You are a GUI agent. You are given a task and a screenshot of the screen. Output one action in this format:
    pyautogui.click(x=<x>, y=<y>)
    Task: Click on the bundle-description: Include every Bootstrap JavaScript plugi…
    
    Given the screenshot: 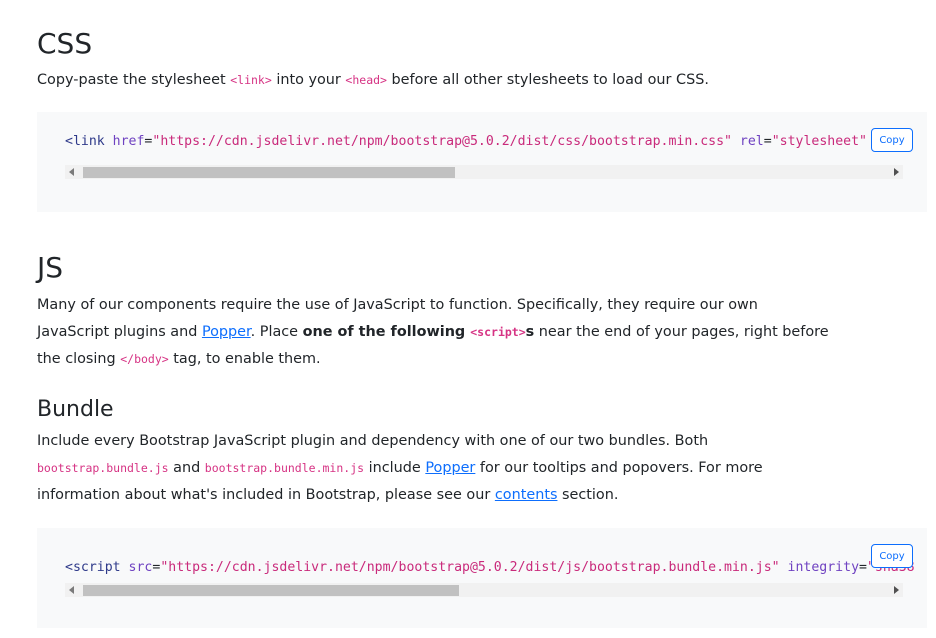 What is the action you would take?
    pyautogui.click(x=484, y=468)
    